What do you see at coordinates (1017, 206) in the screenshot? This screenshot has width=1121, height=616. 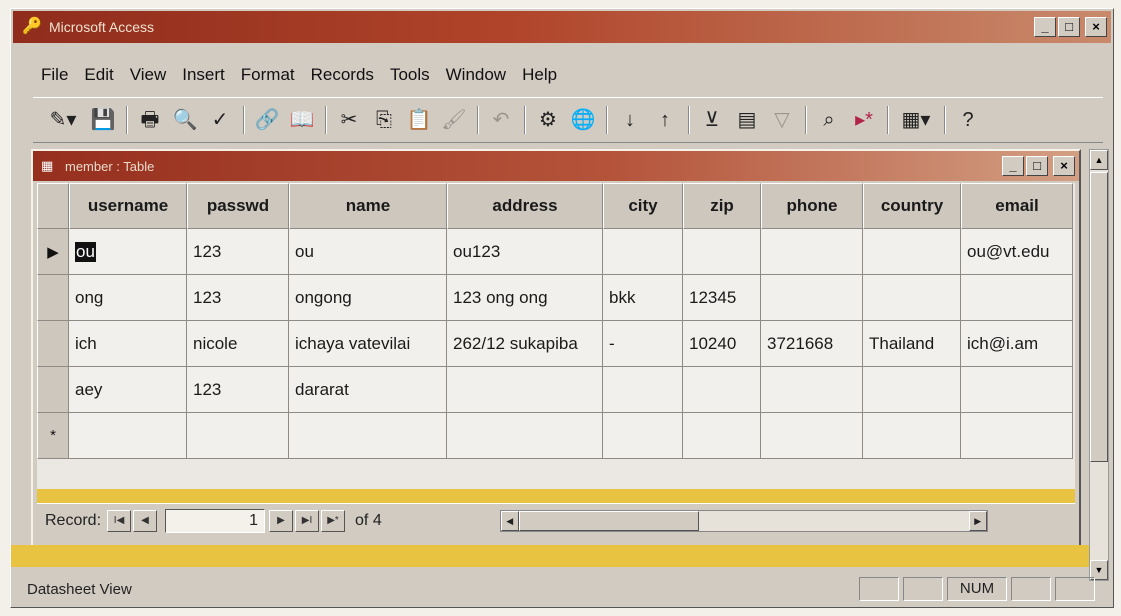 I see `column-header-email: email` at bounding box center [1017, 206].